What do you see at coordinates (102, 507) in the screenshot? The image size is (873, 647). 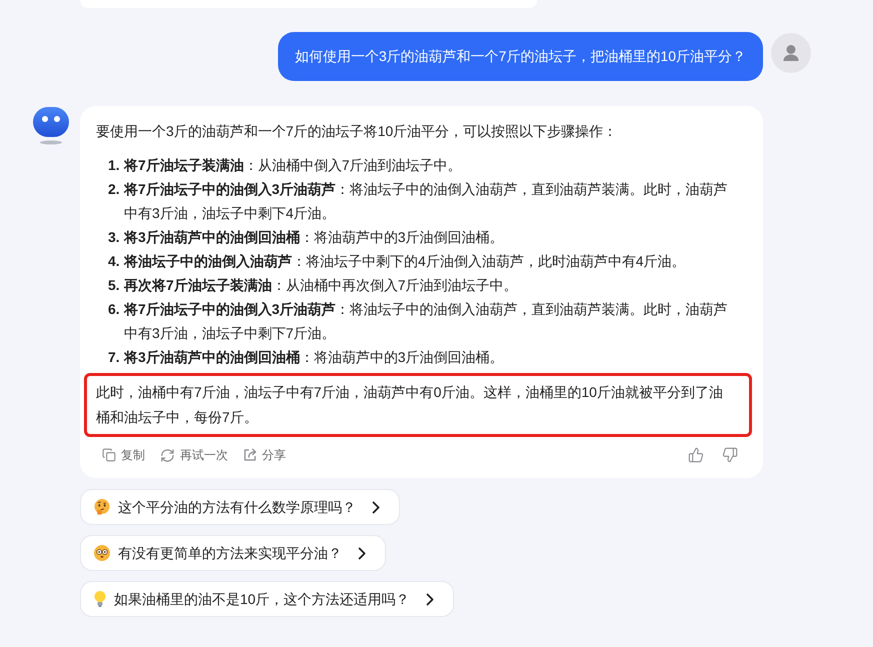 I see `thinking-face-icon` at bounding box center [102, 507].